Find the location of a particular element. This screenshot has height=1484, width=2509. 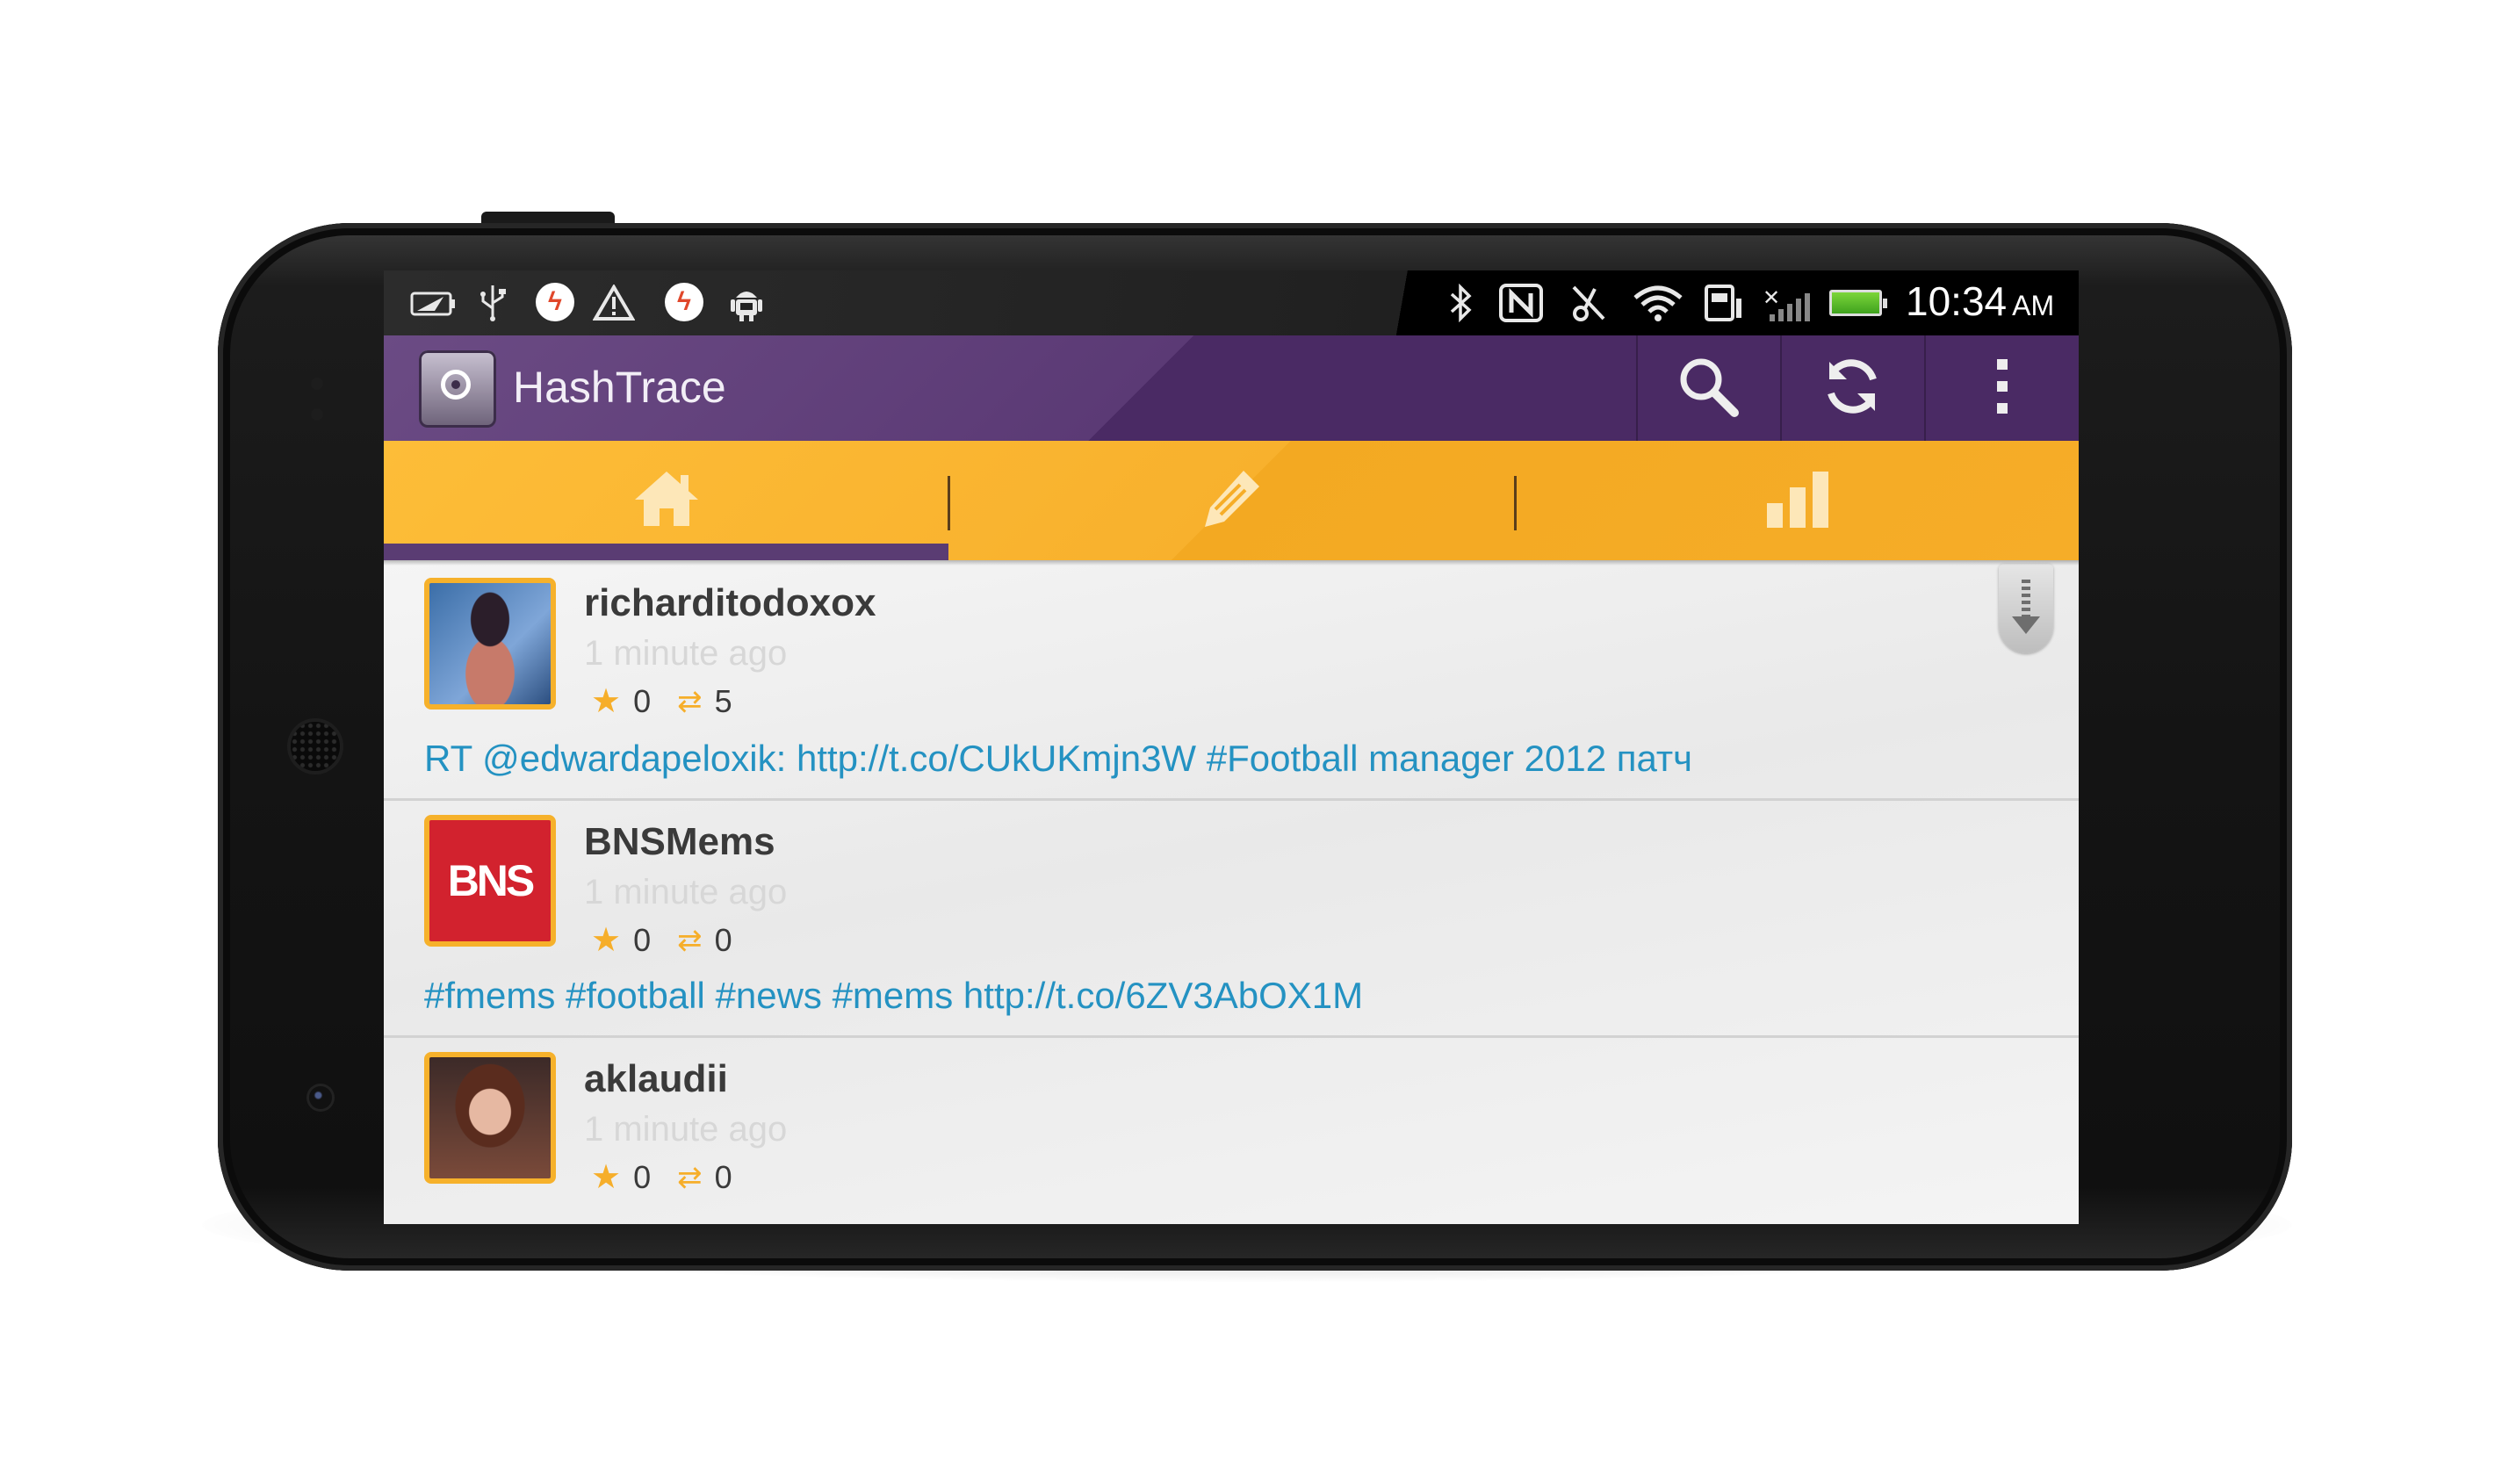

search-icon is located at coordinates (1708, 388).